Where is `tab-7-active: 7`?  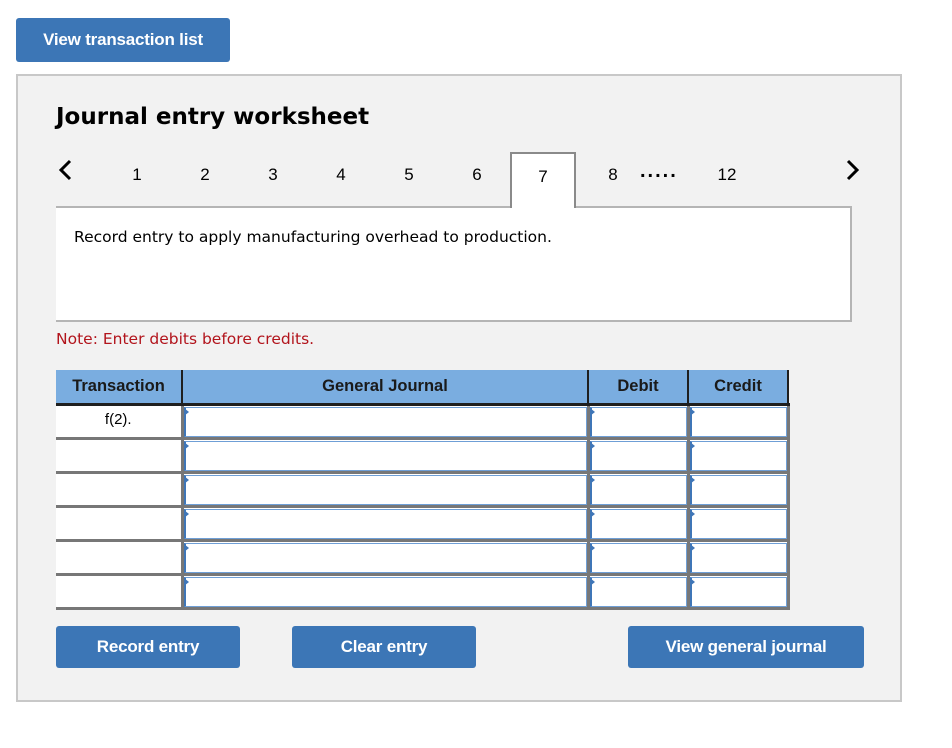
tab-7-active: 7 is located at coordinates (543, 180).